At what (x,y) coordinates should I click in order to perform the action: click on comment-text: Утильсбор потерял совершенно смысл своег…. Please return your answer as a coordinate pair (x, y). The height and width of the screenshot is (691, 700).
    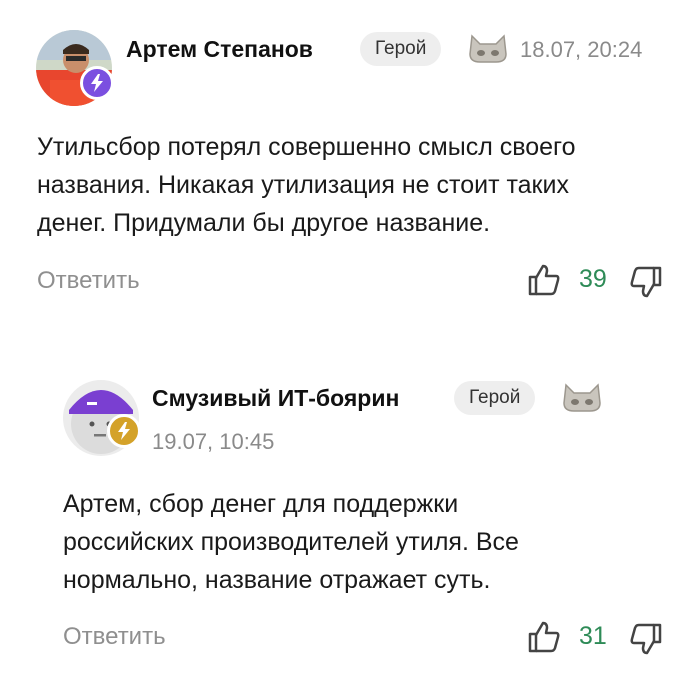
    Looking at the image, I should click on (306, 185).